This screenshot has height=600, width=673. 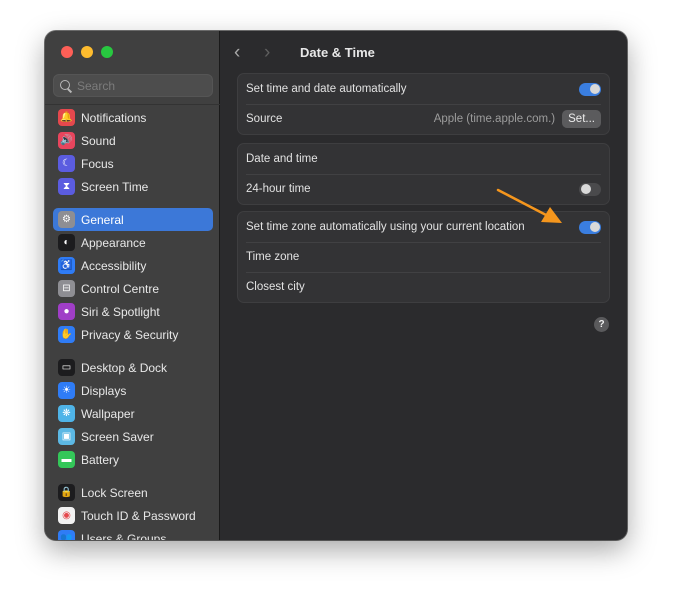 I want to click on row-label: Set time and date automatically, so click(x=326, y=89).